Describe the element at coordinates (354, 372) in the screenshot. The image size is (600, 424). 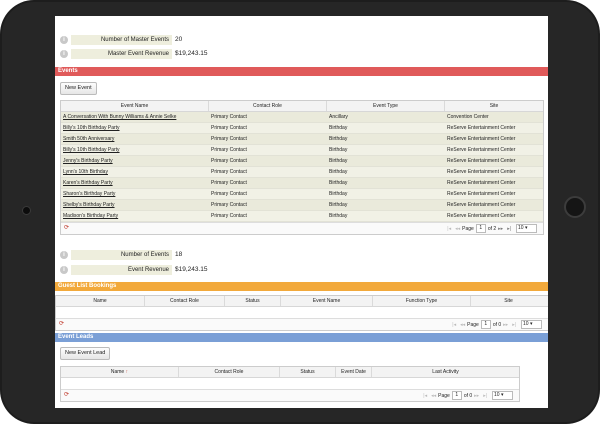
I see `column-header-event-date: Event Date` at that location.